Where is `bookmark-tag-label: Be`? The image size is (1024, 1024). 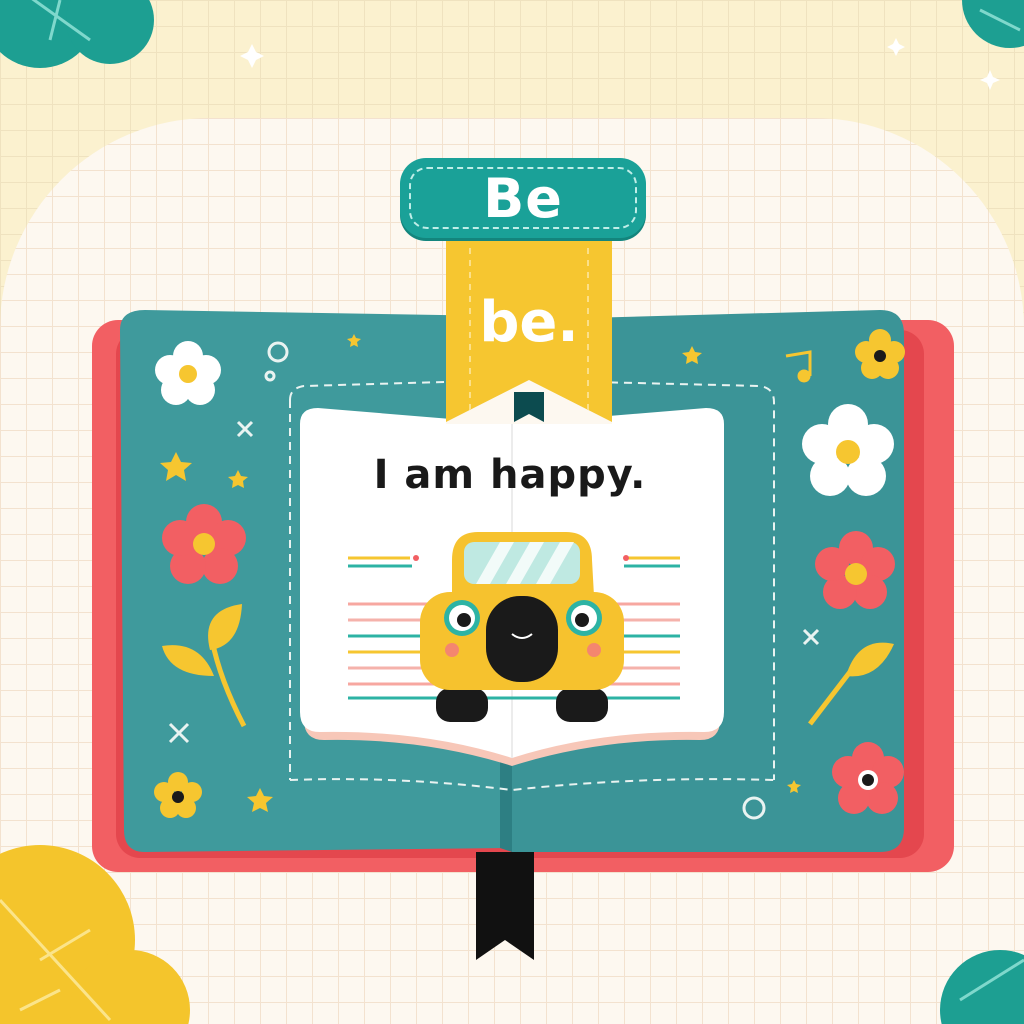 bookmark-tag-label: Be is located at coordinates (523, 198).